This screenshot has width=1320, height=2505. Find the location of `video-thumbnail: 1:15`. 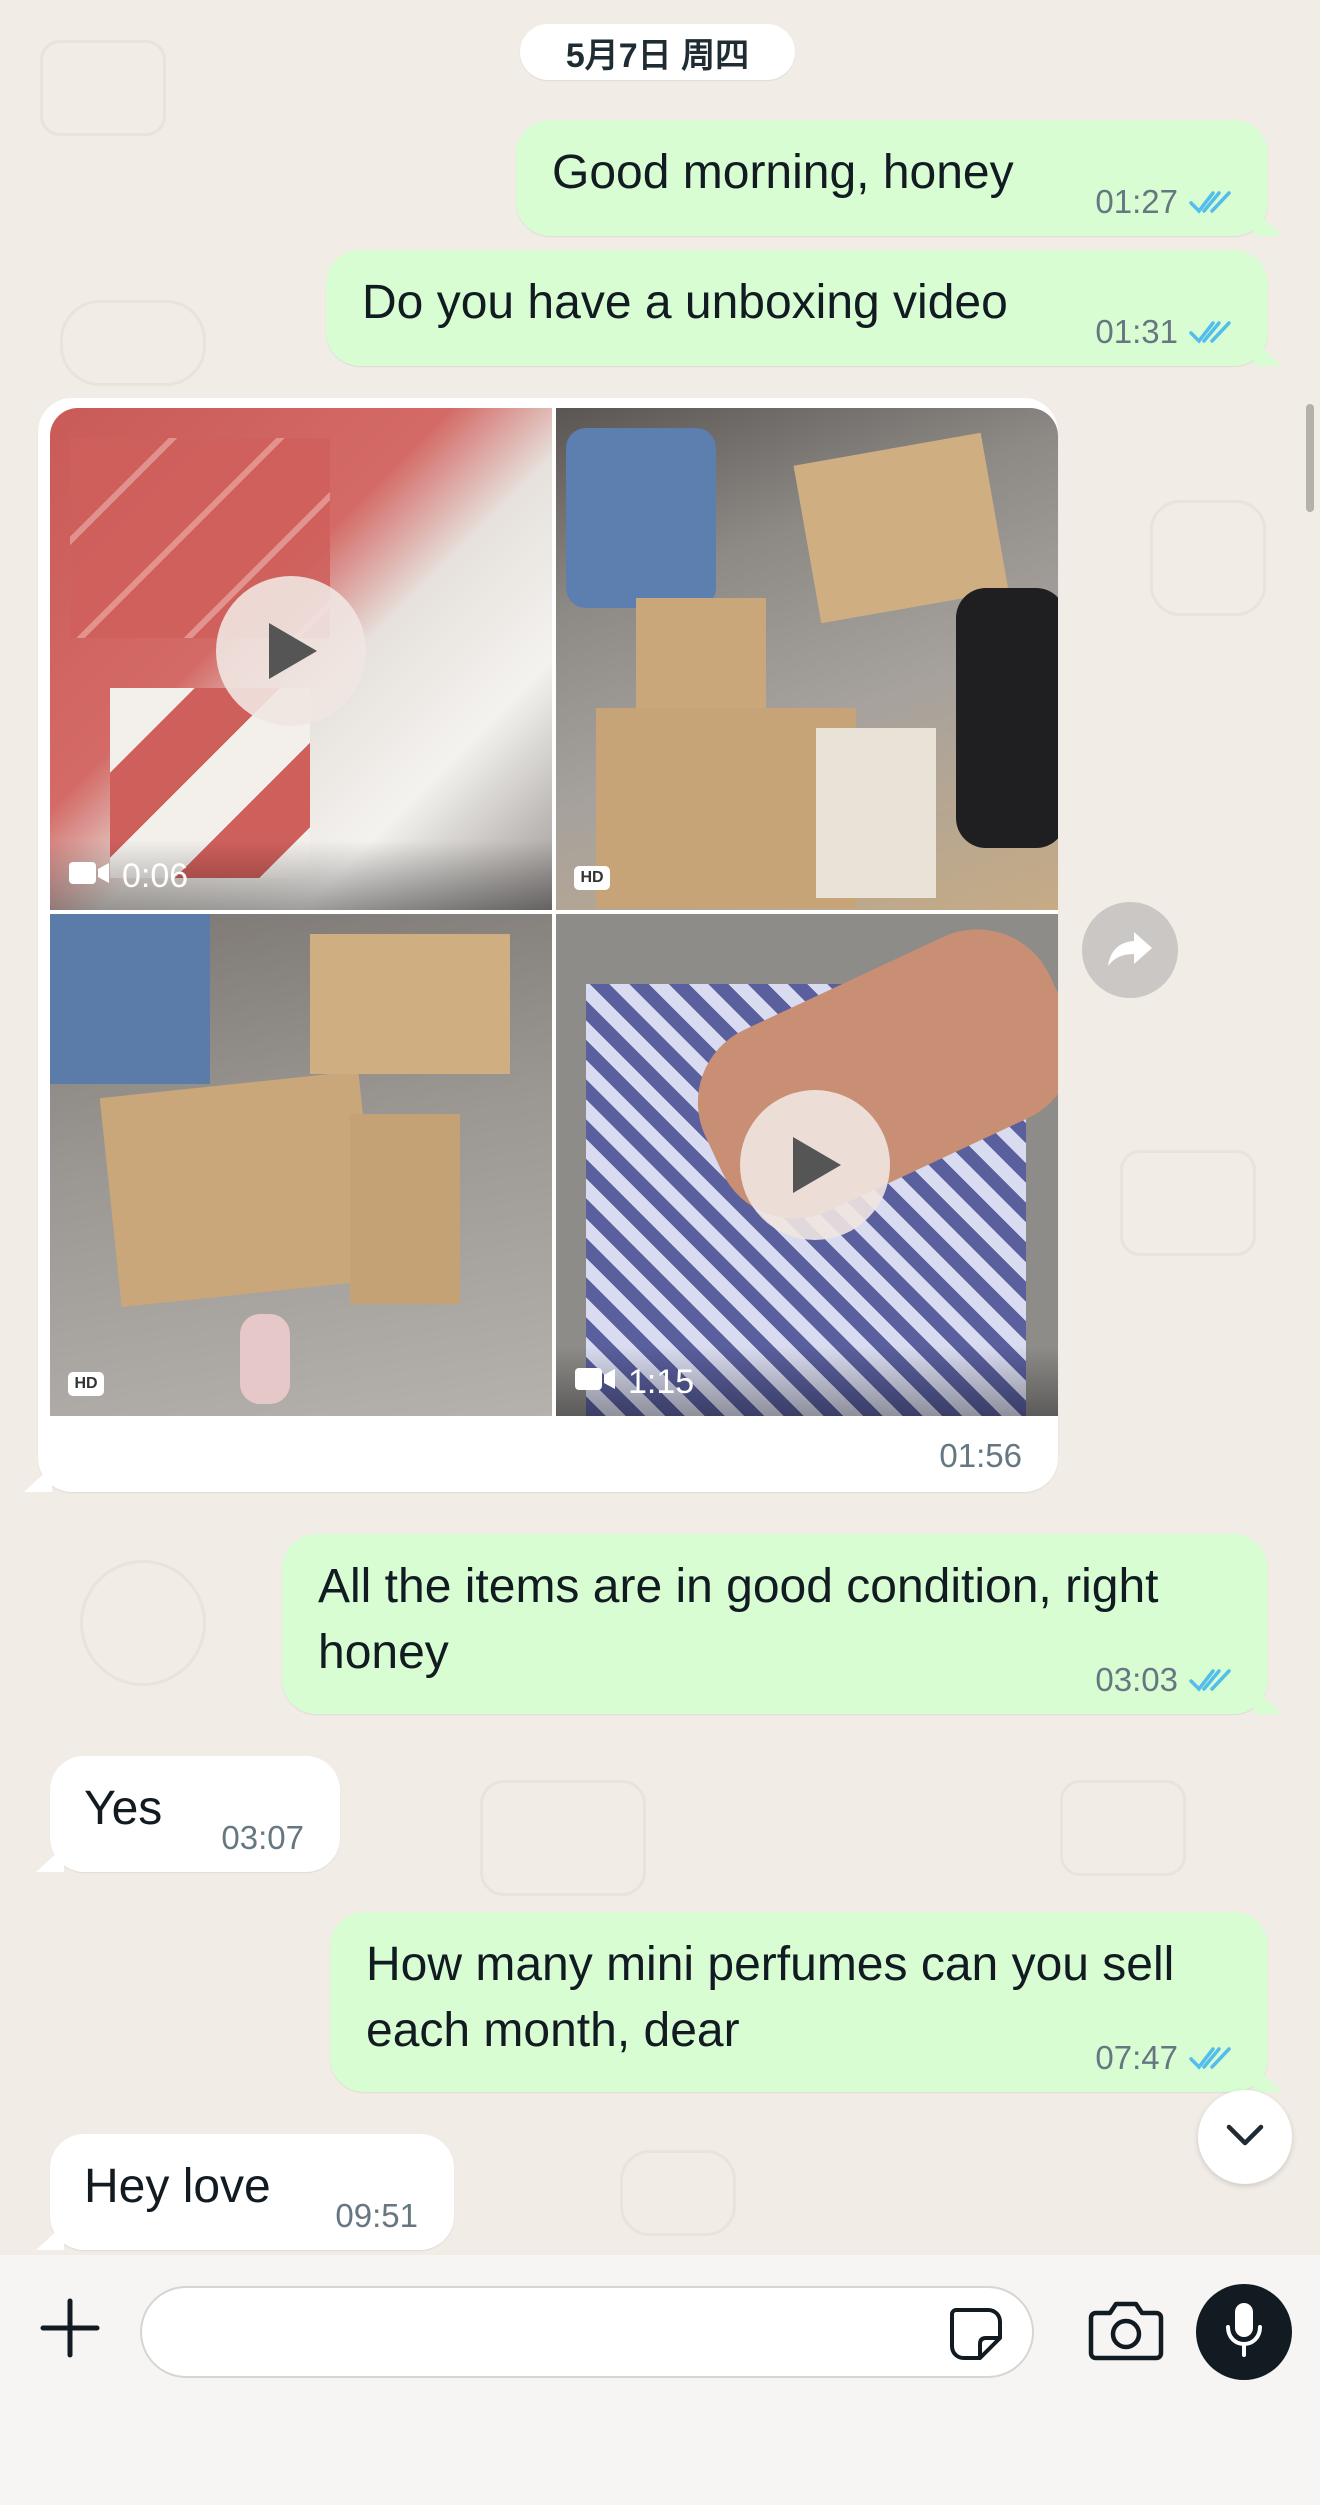

video-thumbnail: 1:15 is located at coordinates (807, 1165).